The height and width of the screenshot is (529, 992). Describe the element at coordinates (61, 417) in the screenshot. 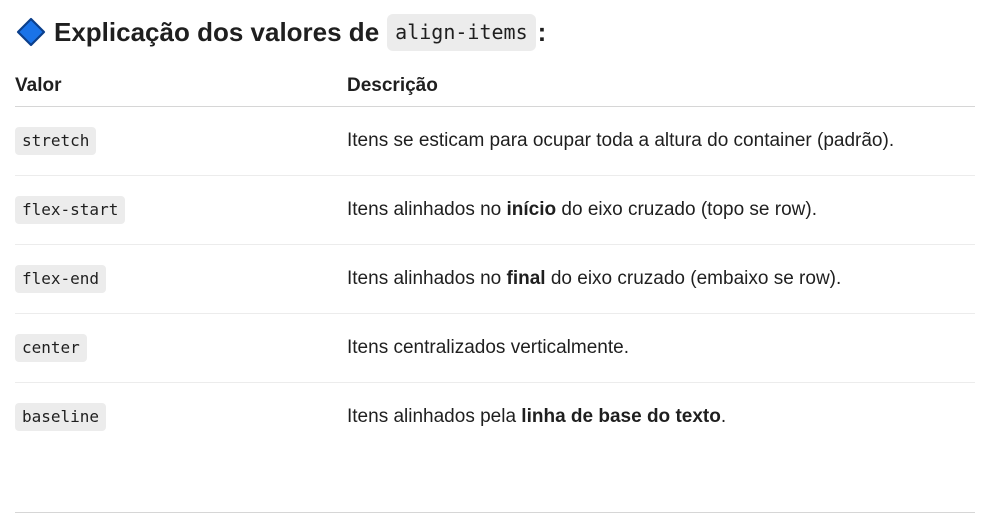

I see `value-code: baseline` at that location.